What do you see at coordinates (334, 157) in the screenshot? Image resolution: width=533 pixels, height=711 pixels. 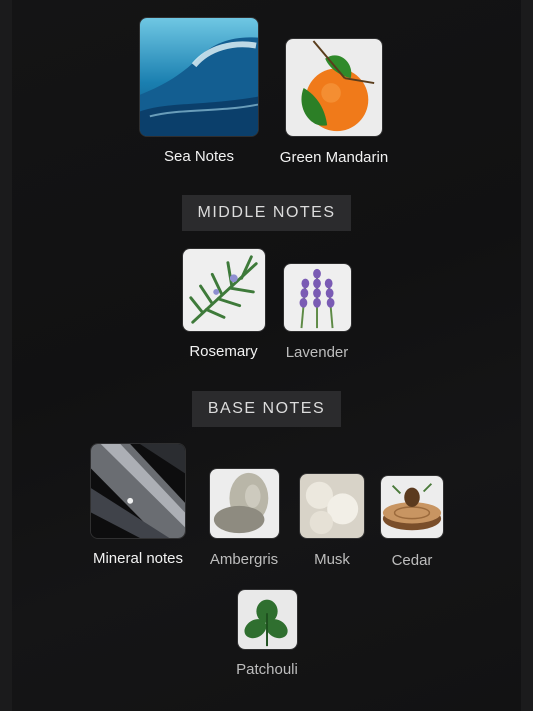 I see `note-label: Green Mandarin` at bounding box center [334, 157].